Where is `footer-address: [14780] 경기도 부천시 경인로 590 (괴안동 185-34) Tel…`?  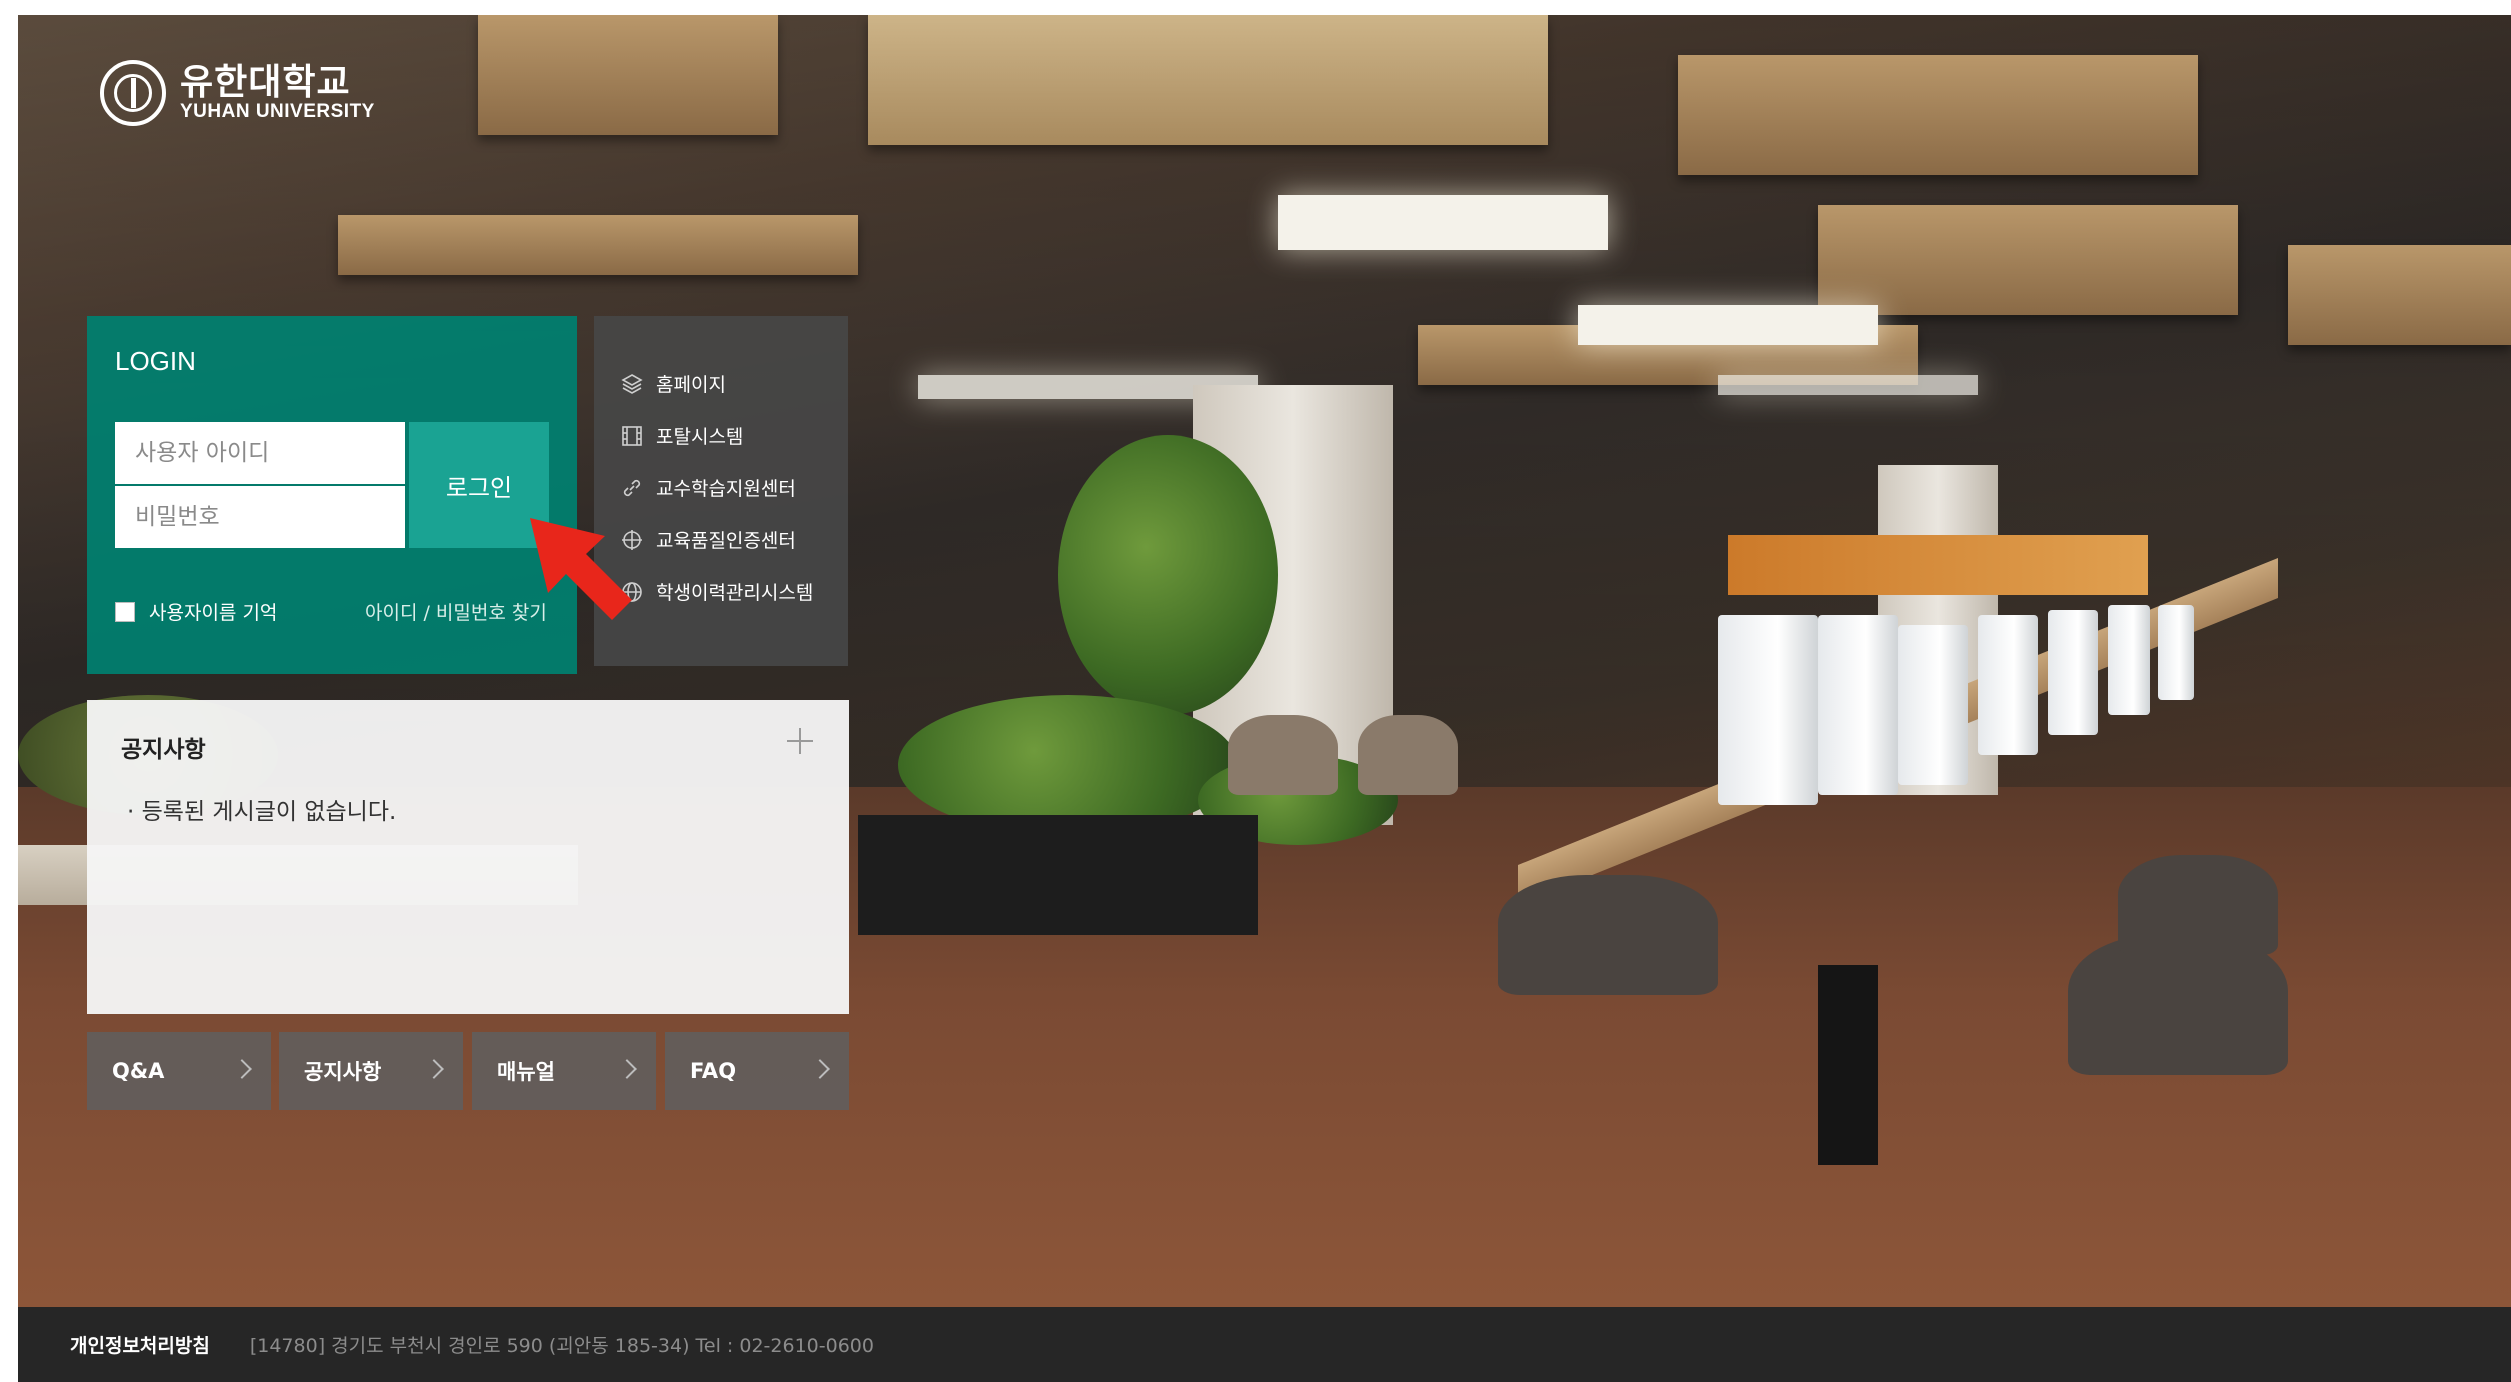 footer-address: [14780] 경기도 부천시 경인로 590 (괴안동 185-34) Tel… is located at coordinates (561, 1346).